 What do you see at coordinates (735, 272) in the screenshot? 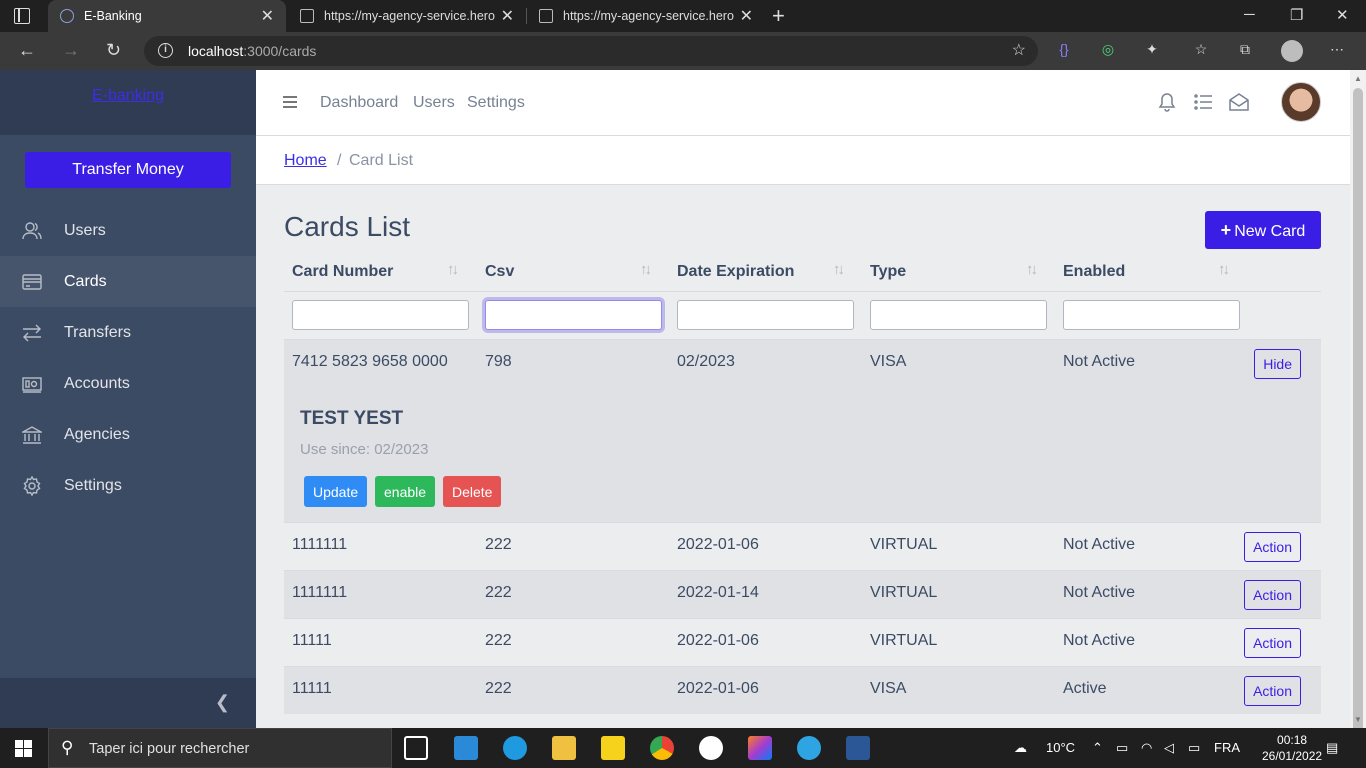
I see `column-header-date-expiration: Date Expiration` at bounding box center [735, 272].